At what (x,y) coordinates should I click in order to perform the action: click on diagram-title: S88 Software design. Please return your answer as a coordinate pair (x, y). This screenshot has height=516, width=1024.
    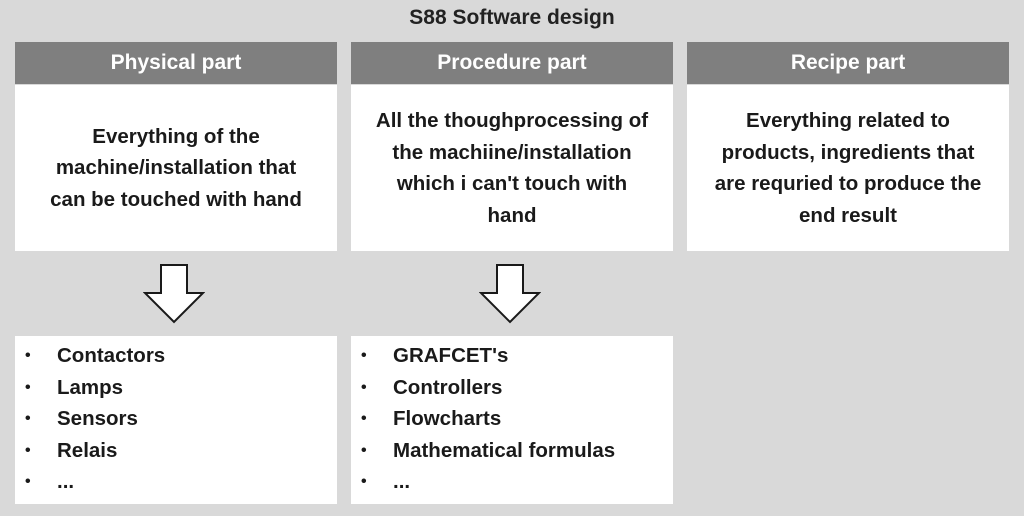
    Looking at the image, I should click on (512, 17).